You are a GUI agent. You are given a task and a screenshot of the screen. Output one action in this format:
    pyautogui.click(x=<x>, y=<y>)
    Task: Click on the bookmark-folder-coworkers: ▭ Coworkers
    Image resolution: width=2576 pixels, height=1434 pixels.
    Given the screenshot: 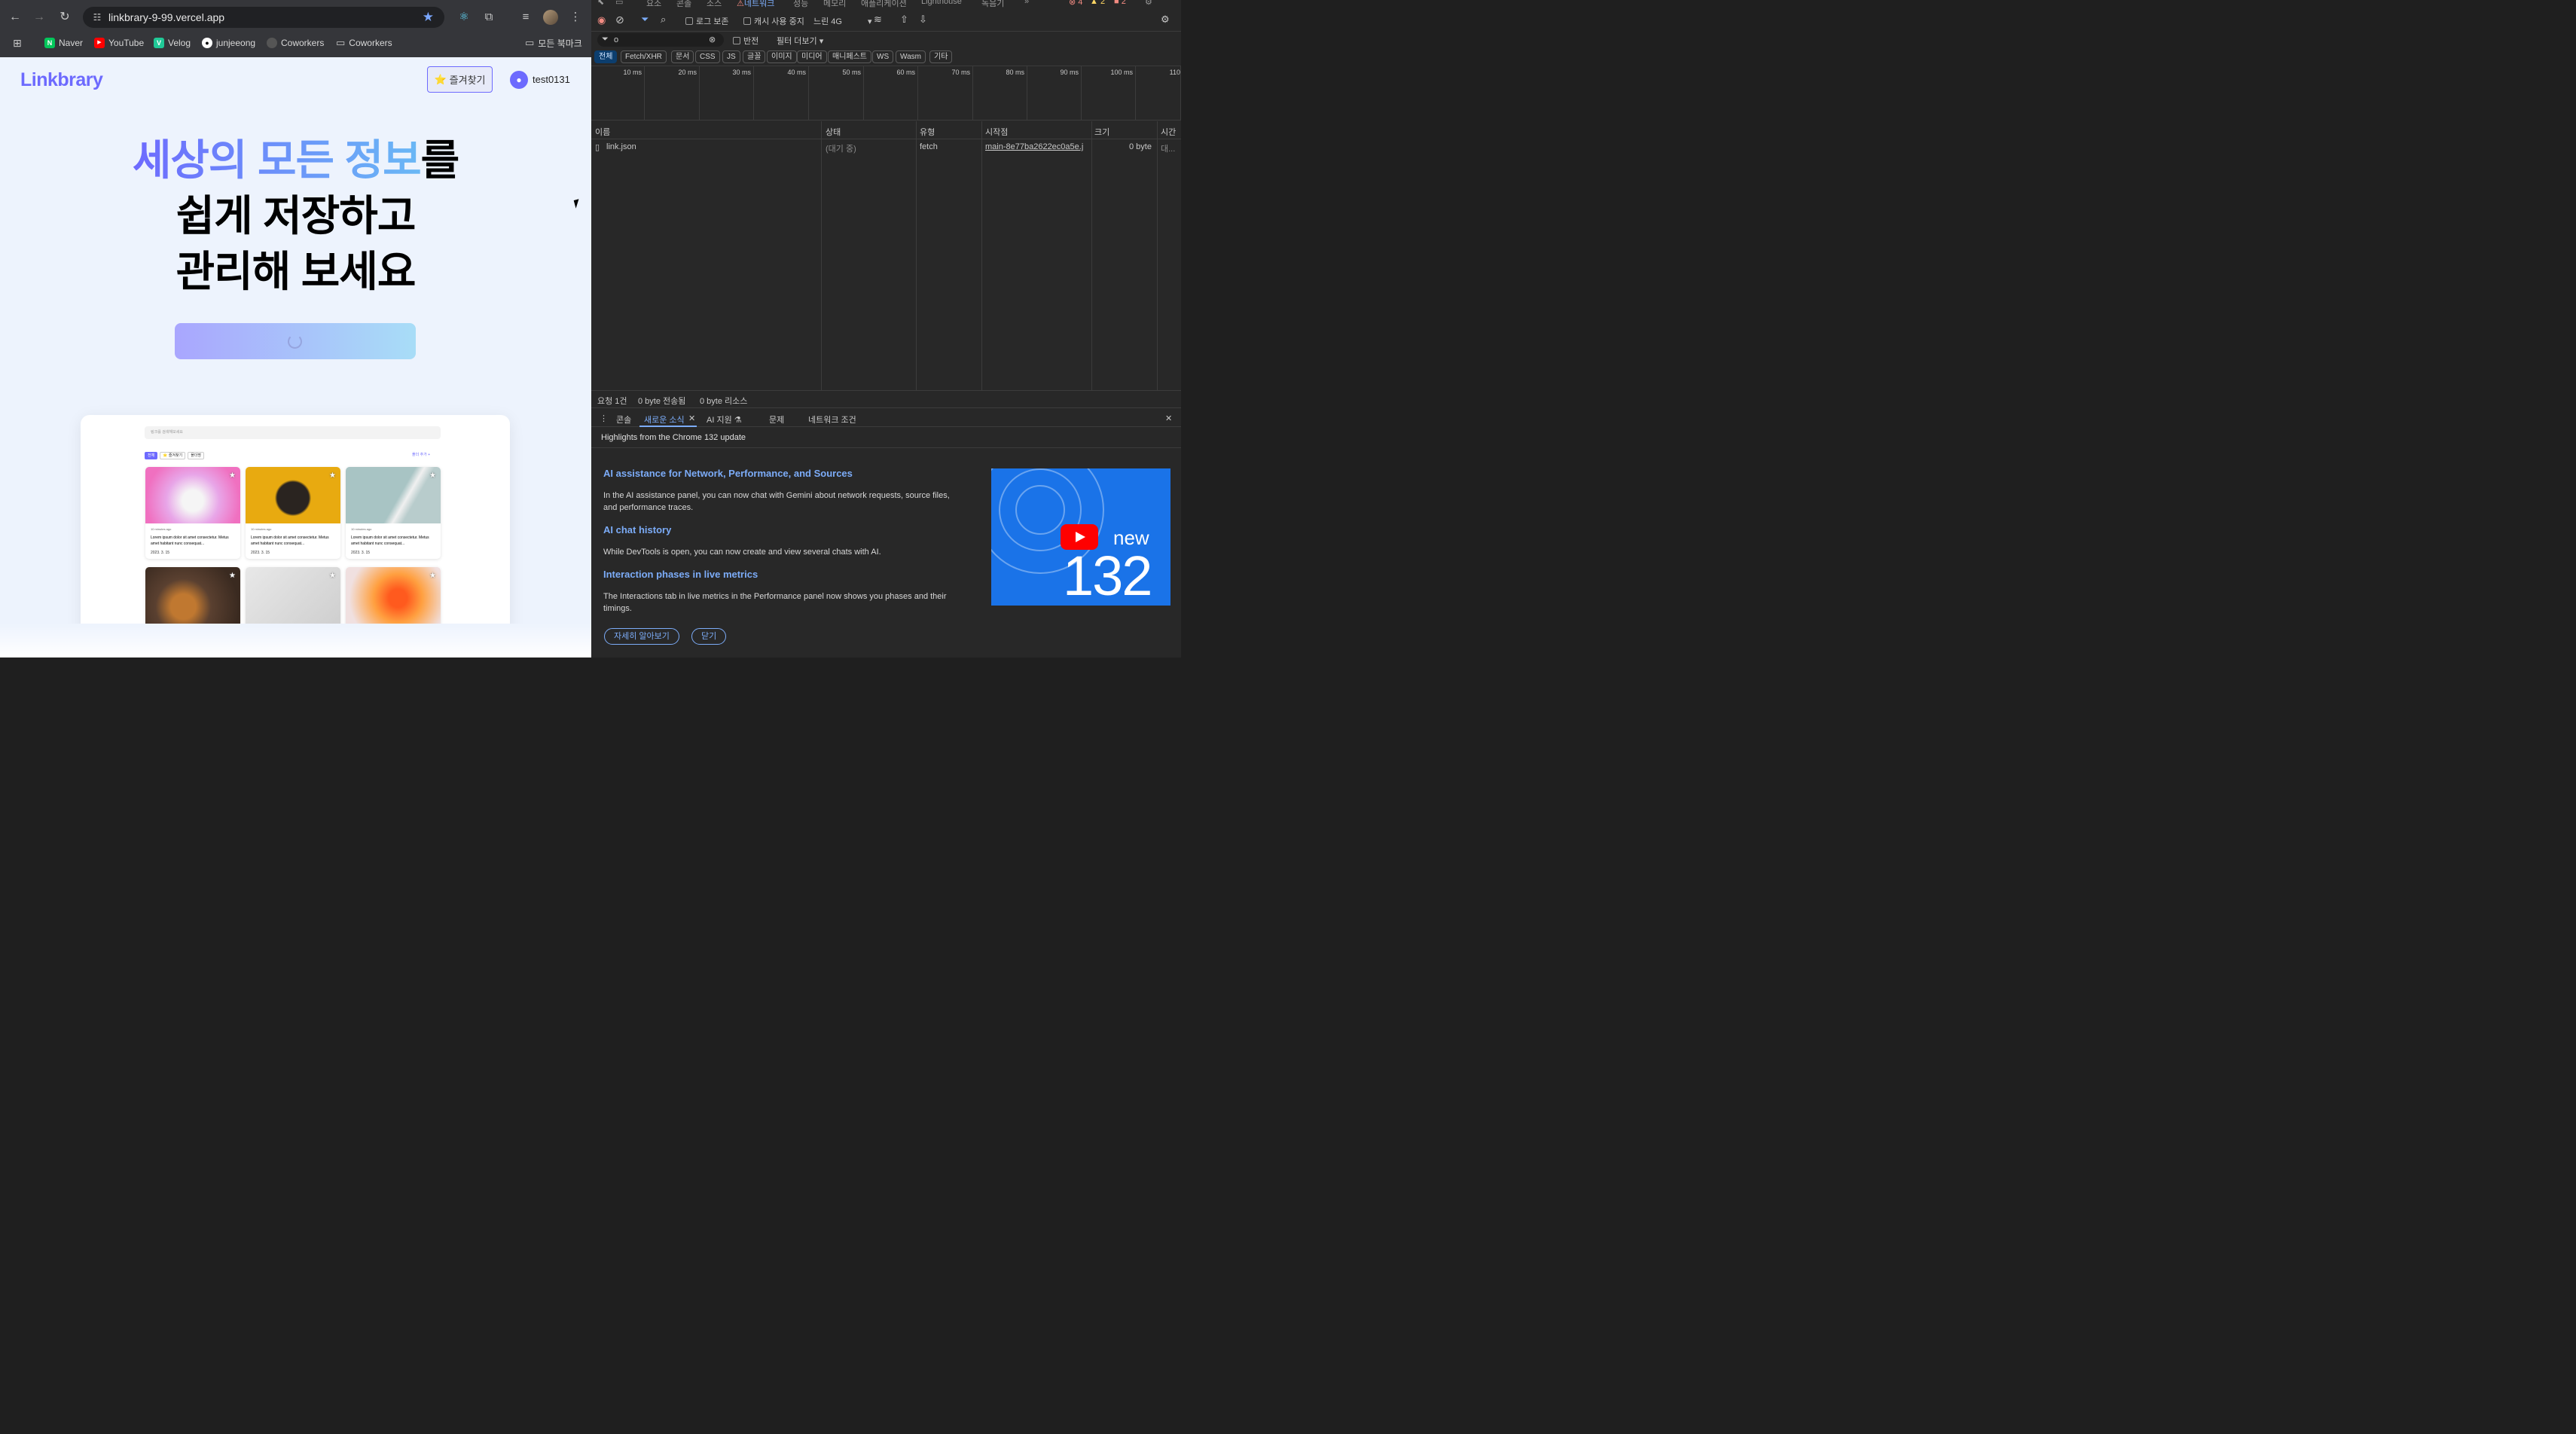 What is the action you would take?
    pyautogui.click(x=364, y=43)
    